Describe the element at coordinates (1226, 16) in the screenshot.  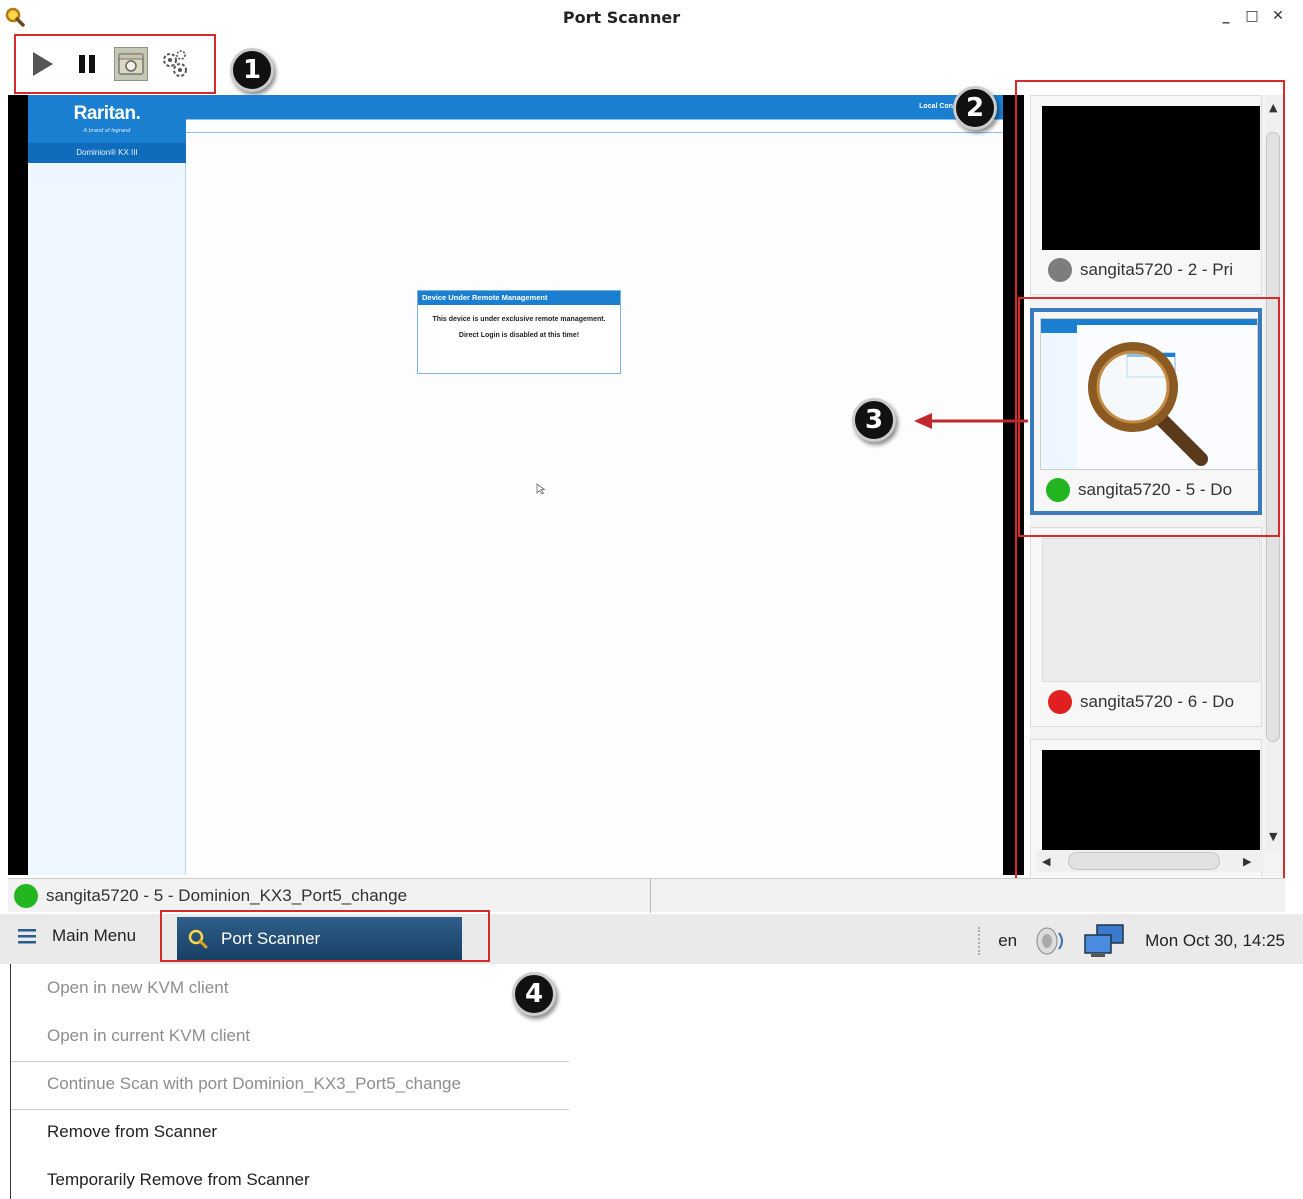
I see `minimize-icon: _` at that location.